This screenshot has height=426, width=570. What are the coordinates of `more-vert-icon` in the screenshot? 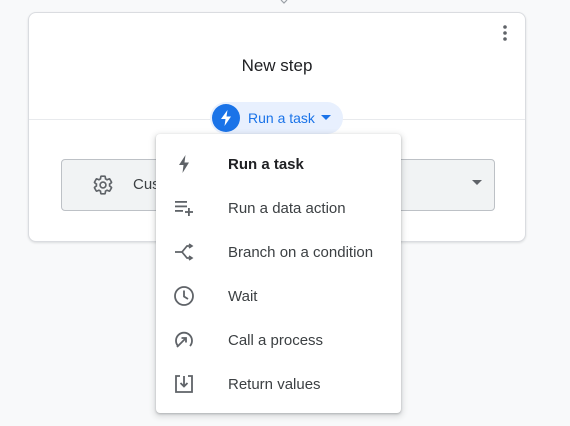 It's located at (505, 33).